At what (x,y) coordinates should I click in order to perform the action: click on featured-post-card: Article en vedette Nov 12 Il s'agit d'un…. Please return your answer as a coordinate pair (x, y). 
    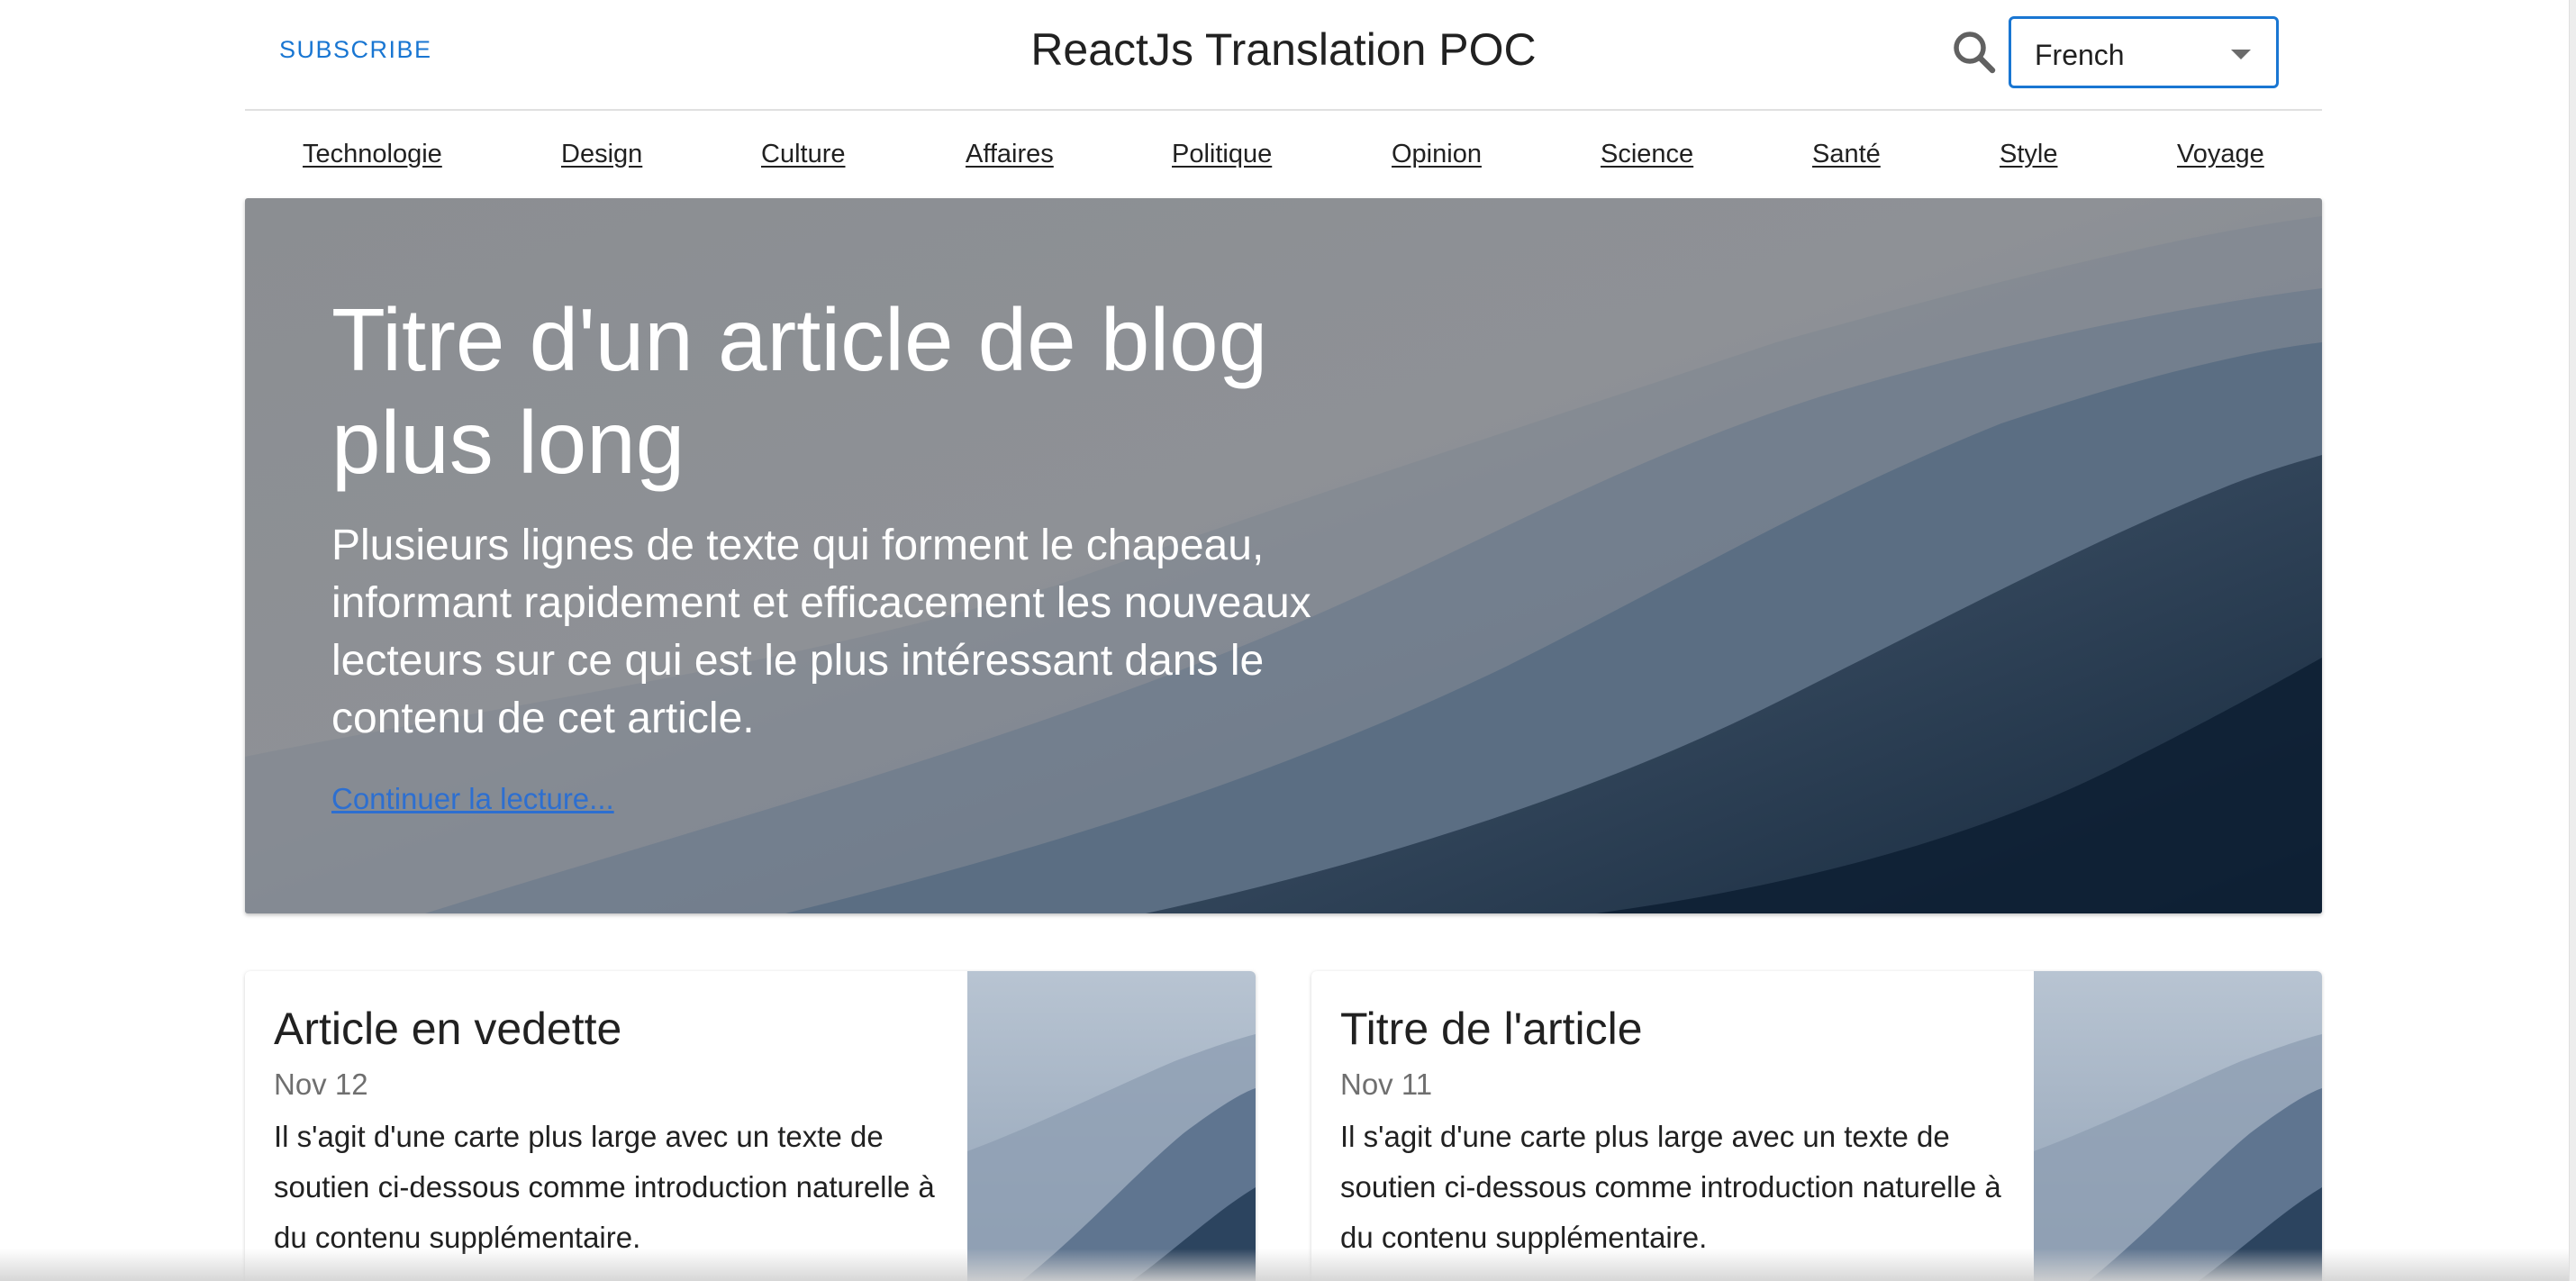
    Looking at the image, I should click on (750, 1126).